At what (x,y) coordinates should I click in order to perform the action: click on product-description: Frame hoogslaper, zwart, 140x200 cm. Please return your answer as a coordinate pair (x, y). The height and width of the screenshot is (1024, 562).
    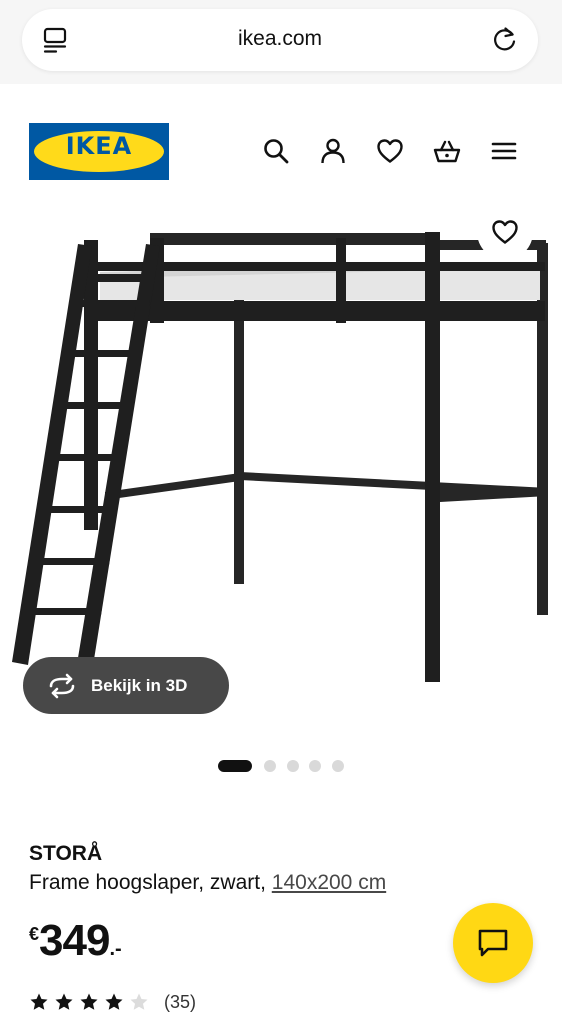
    Looking at the image, I should click on (207, 883).